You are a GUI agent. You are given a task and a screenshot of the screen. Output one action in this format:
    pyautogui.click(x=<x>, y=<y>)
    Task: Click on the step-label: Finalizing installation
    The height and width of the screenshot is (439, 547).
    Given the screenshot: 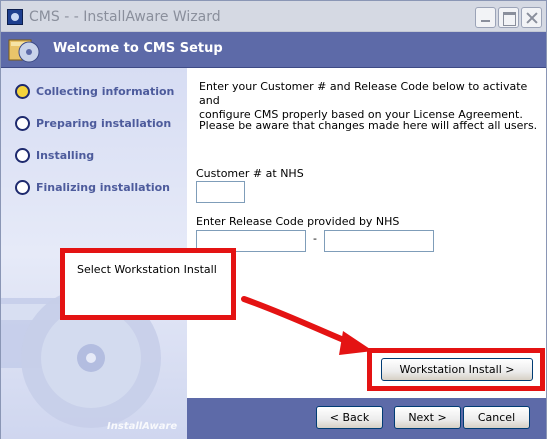 What is the action you would take?
    pyautogui.click(x=103, y=187)
    